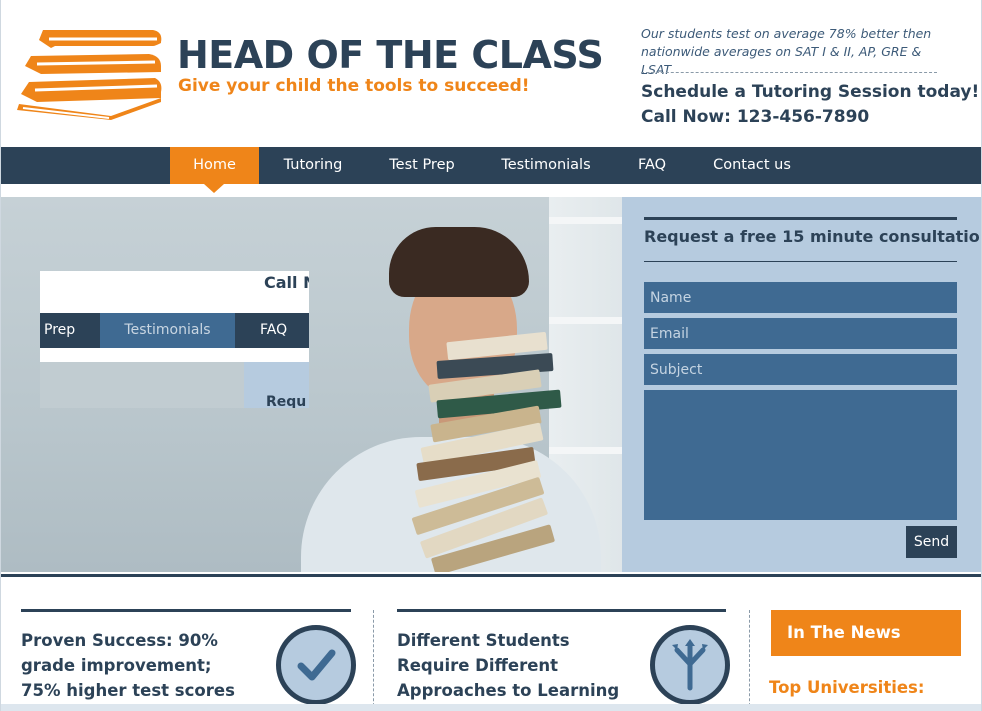  Describe the element at coordinates (116, 665) in the screenshot. I see `feature-1-line-2: grade improvement;` at that location.